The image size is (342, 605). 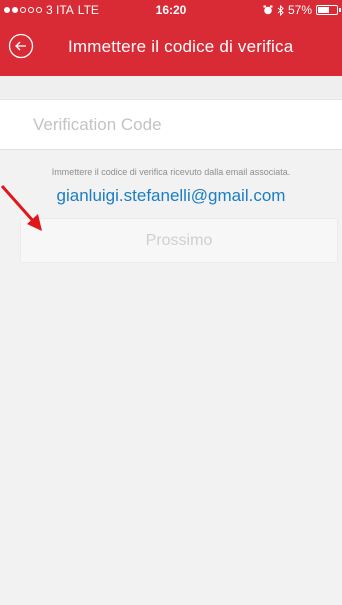 I want to click on annotation-arrow-icon, so click(x=21, y=208).